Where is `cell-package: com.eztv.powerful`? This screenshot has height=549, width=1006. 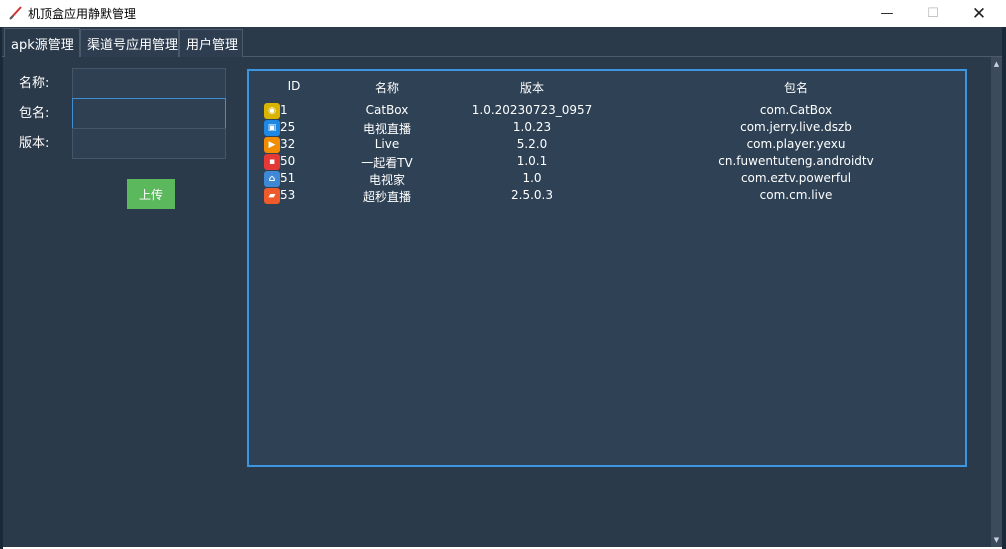
cell-package: com.eztv.powerful is located at coordinates (796, 178).